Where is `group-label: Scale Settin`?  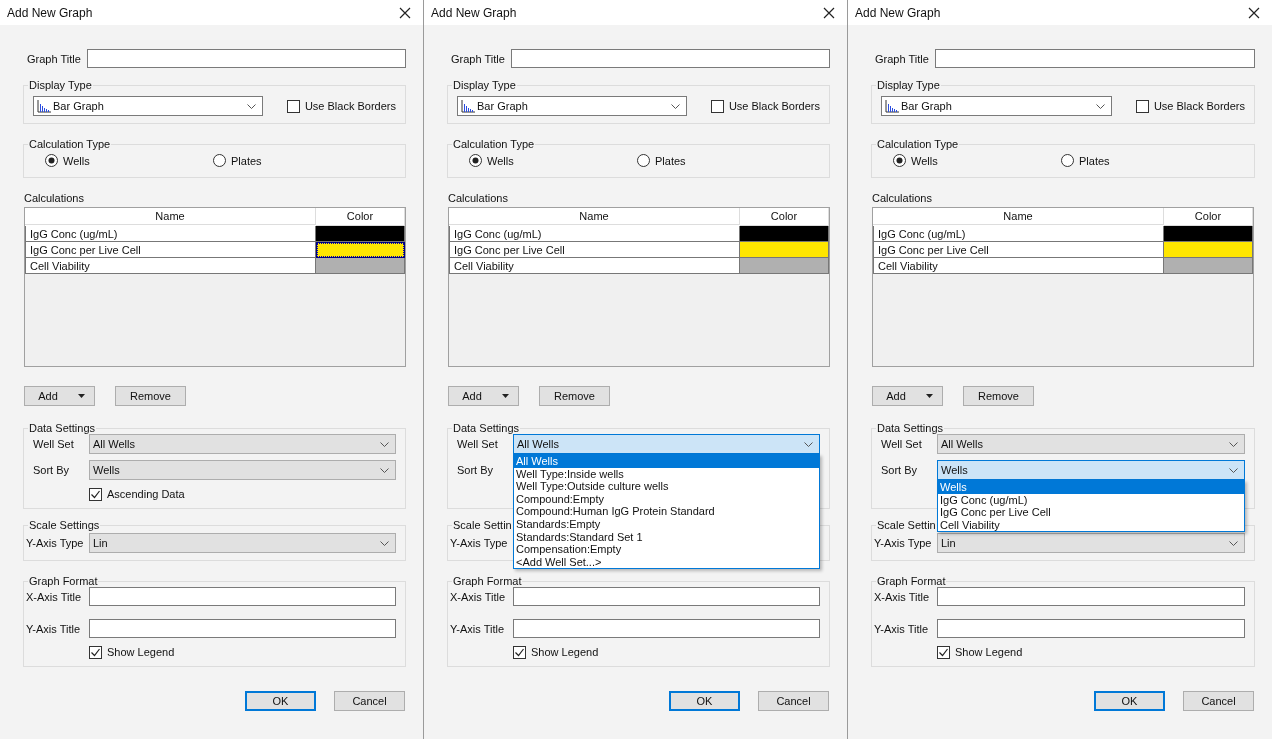
group-label: Scale Settin is located at coordinates (906, 525).